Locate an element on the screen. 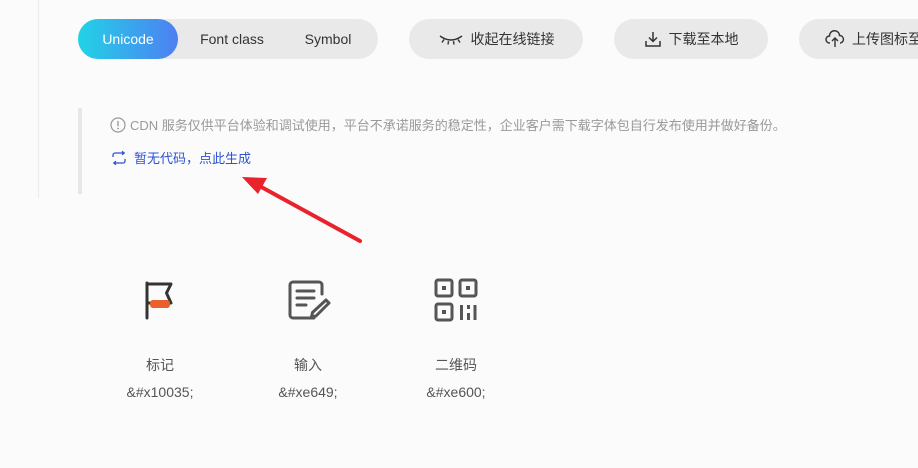 Image resolution: width=918 pixels, height=468 pixels. generate-code-label: 暂无代码，点此生成 is located at coordinates (193, 158).